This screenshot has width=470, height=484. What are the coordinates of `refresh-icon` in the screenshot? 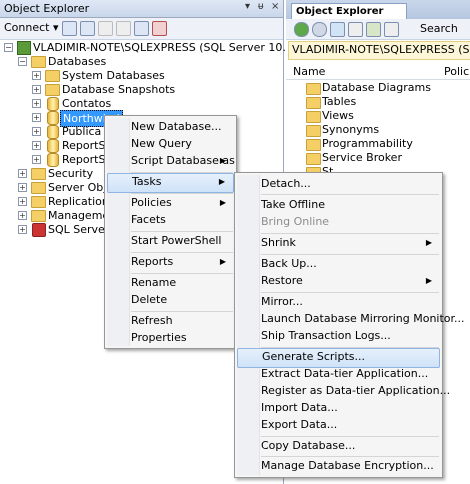 It's located at (141, 28).